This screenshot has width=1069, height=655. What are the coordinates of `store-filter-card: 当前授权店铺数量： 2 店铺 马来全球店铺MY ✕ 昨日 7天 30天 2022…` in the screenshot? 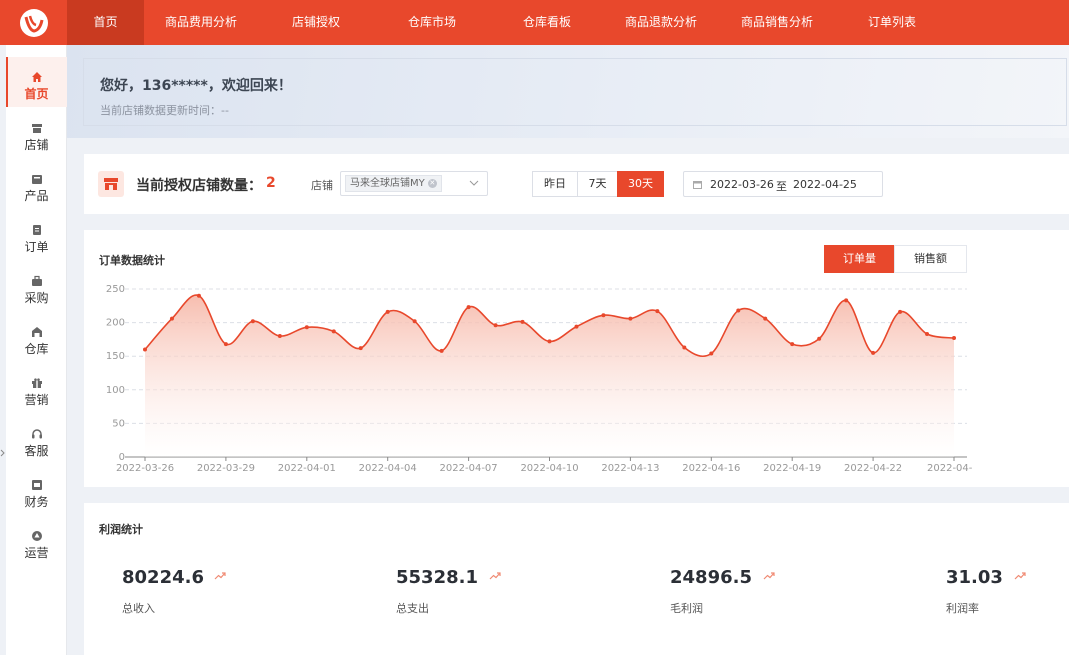 It's located at (576, 184).